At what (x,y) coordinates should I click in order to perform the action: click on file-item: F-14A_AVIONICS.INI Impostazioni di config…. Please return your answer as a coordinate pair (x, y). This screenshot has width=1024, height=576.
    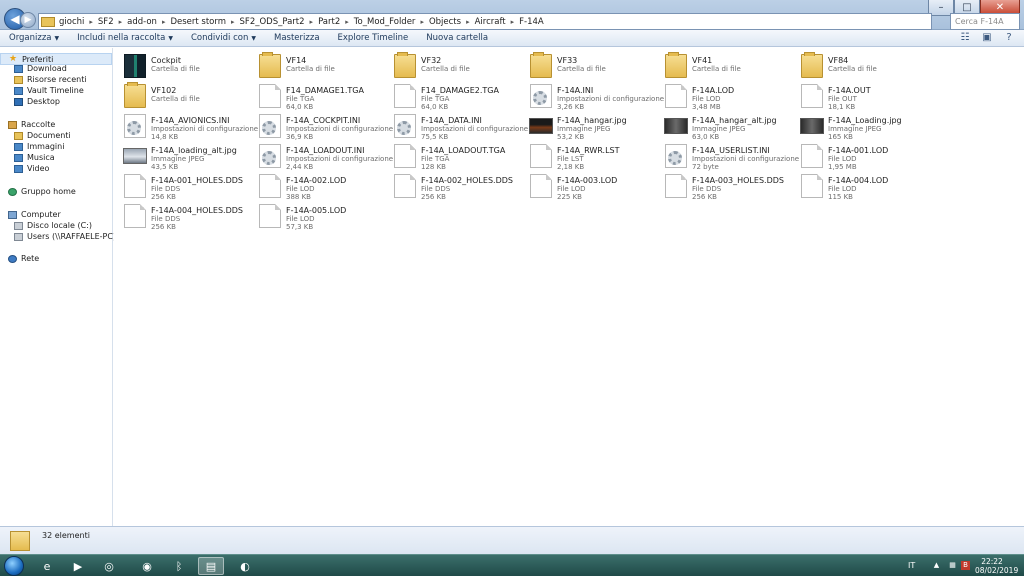
    Looking at the image, I should click on (186, 126).